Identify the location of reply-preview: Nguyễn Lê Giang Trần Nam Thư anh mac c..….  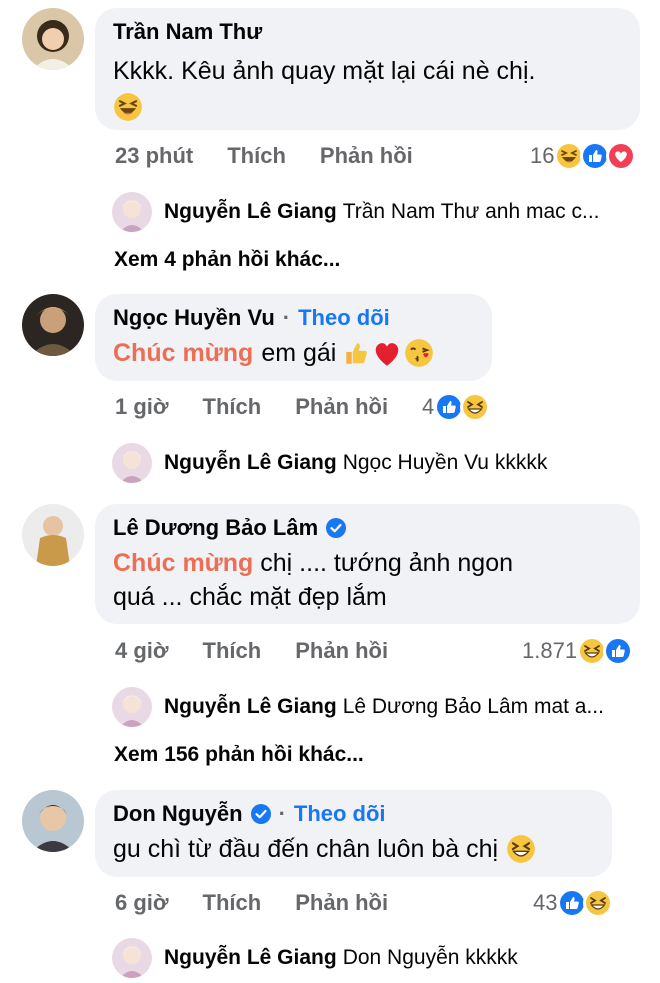
(356, 212).